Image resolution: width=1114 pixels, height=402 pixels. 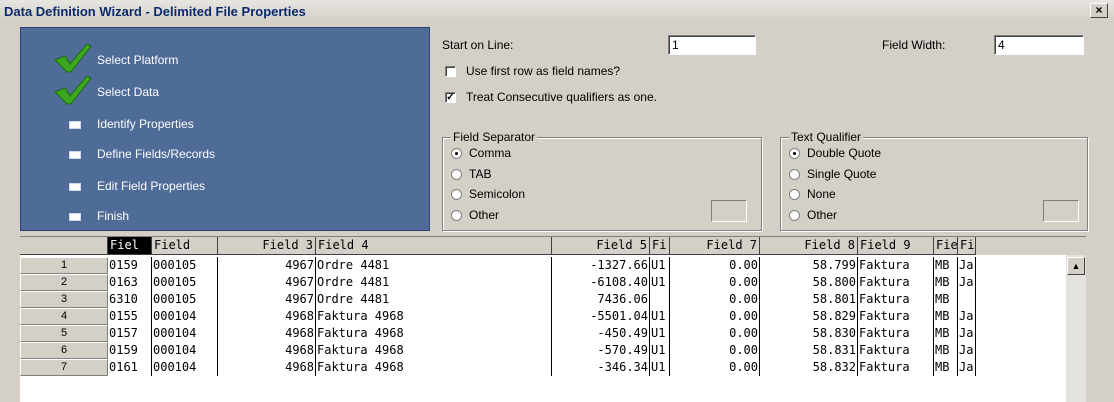 I want to click on field-width-input: 4, so click(x=1039, y=45).